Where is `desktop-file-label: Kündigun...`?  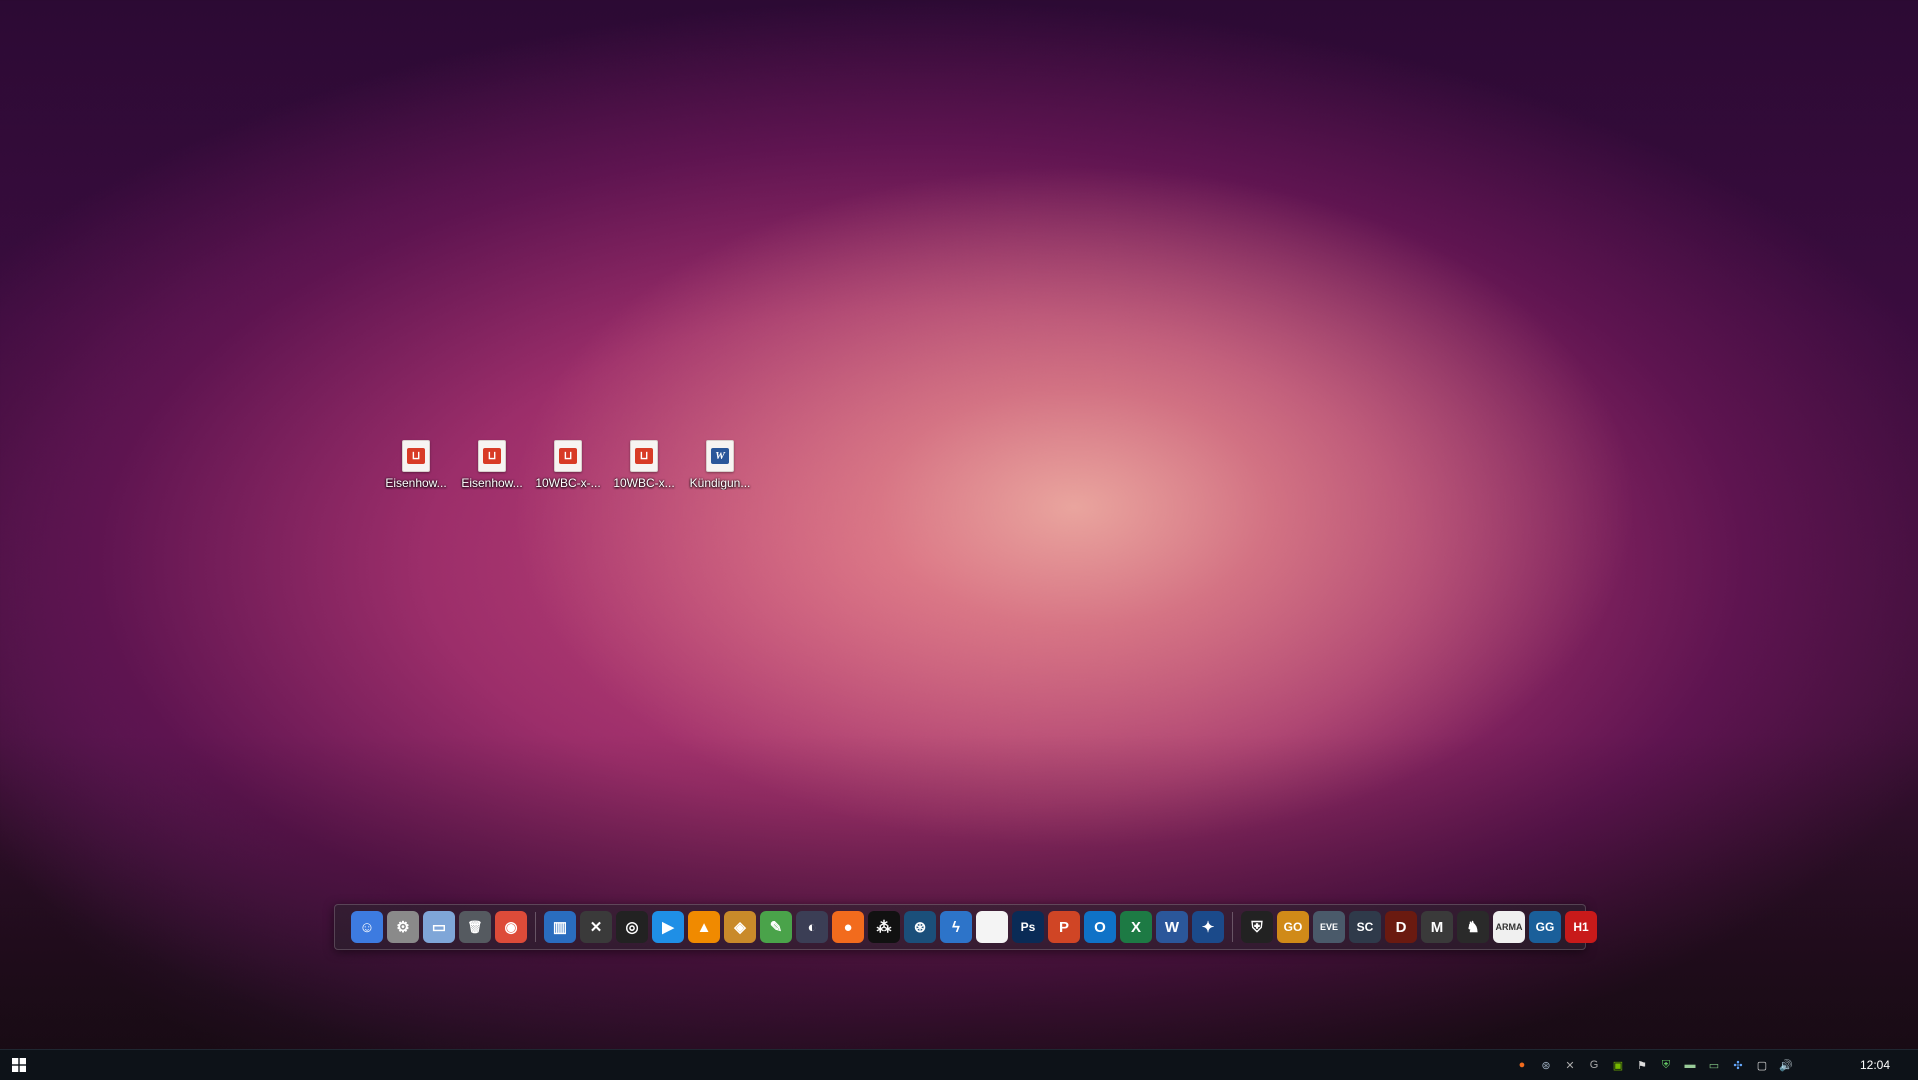
desktop-file-label: Kündigun... is located at coordinates (720, 483).